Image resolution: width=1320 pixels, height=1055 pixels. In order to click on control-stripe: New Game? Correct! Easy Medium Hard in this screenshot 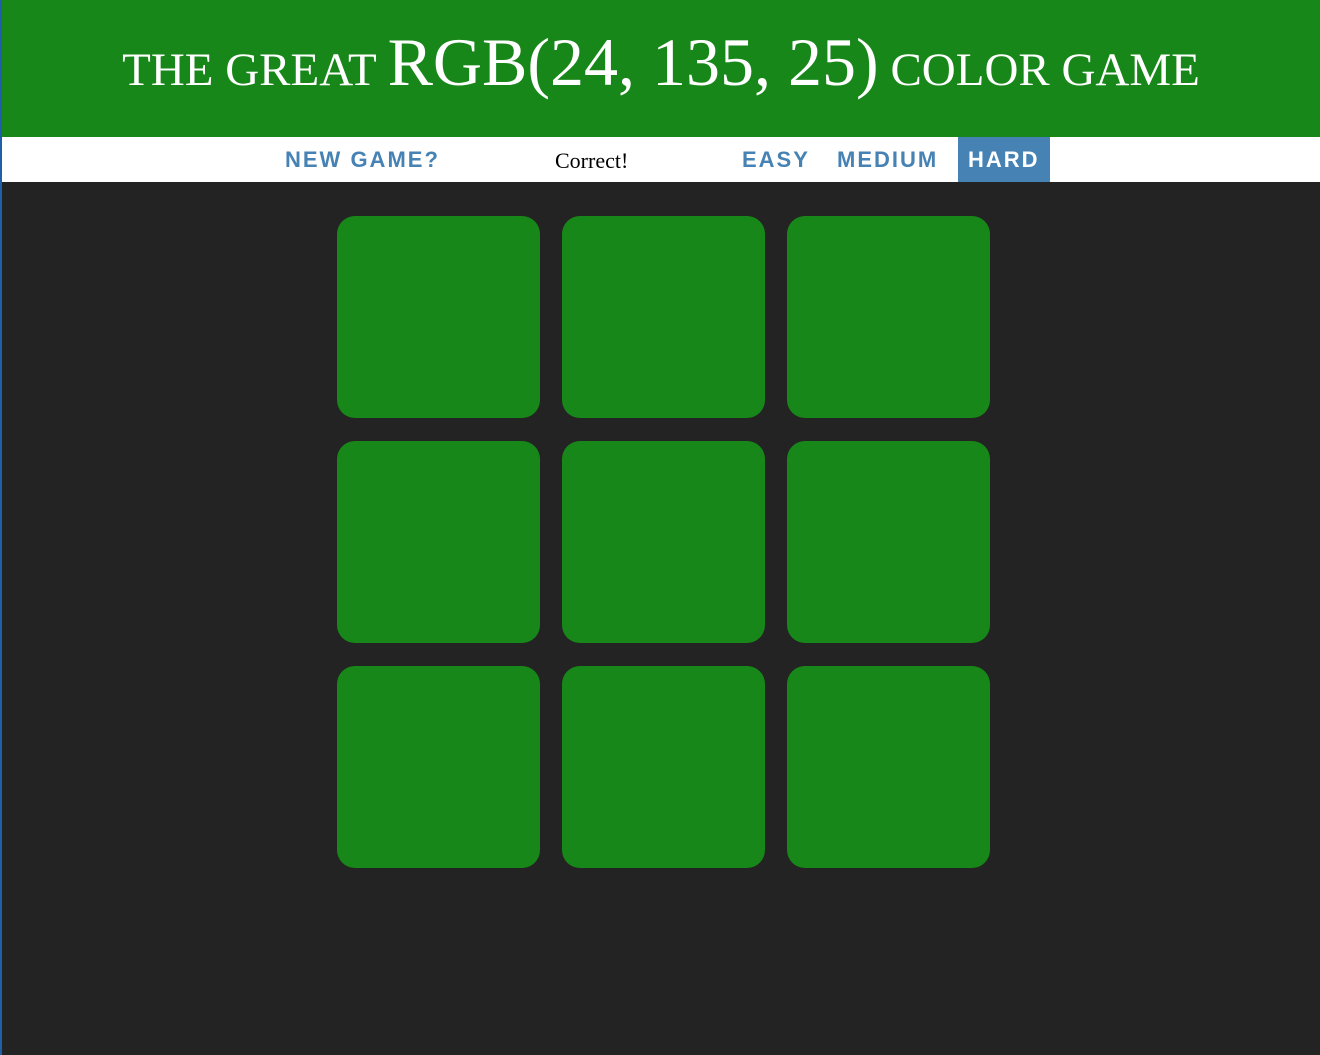, I will do `click(661, 159)`.